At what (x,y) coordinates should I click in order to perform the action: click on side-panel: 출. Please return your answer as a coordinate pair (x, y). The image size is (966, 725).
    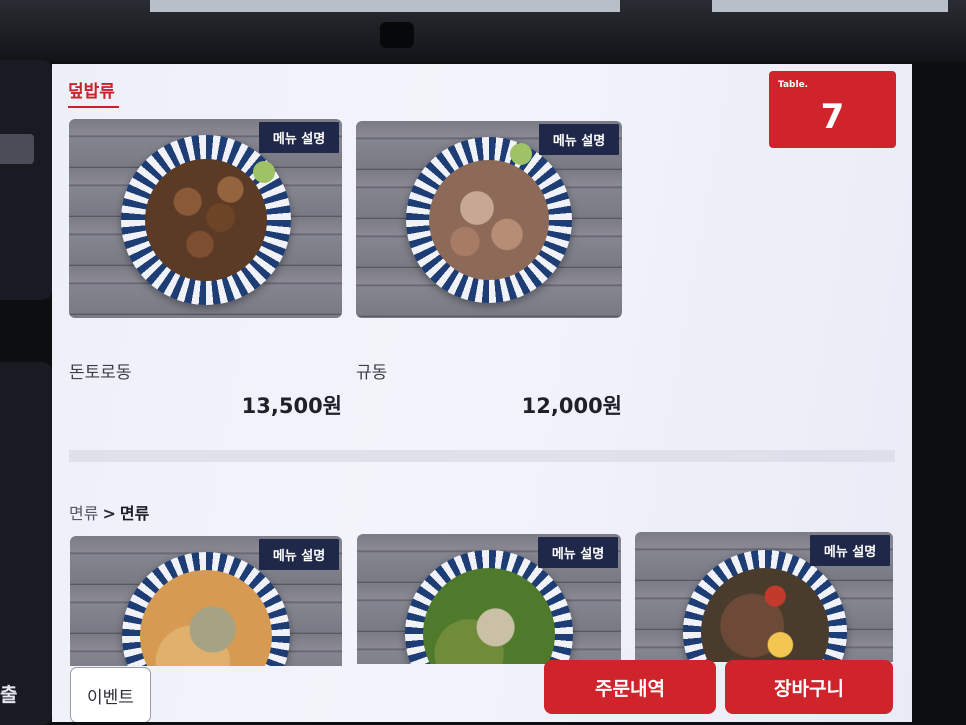
    Looking at the image, I should click on (26, 543).